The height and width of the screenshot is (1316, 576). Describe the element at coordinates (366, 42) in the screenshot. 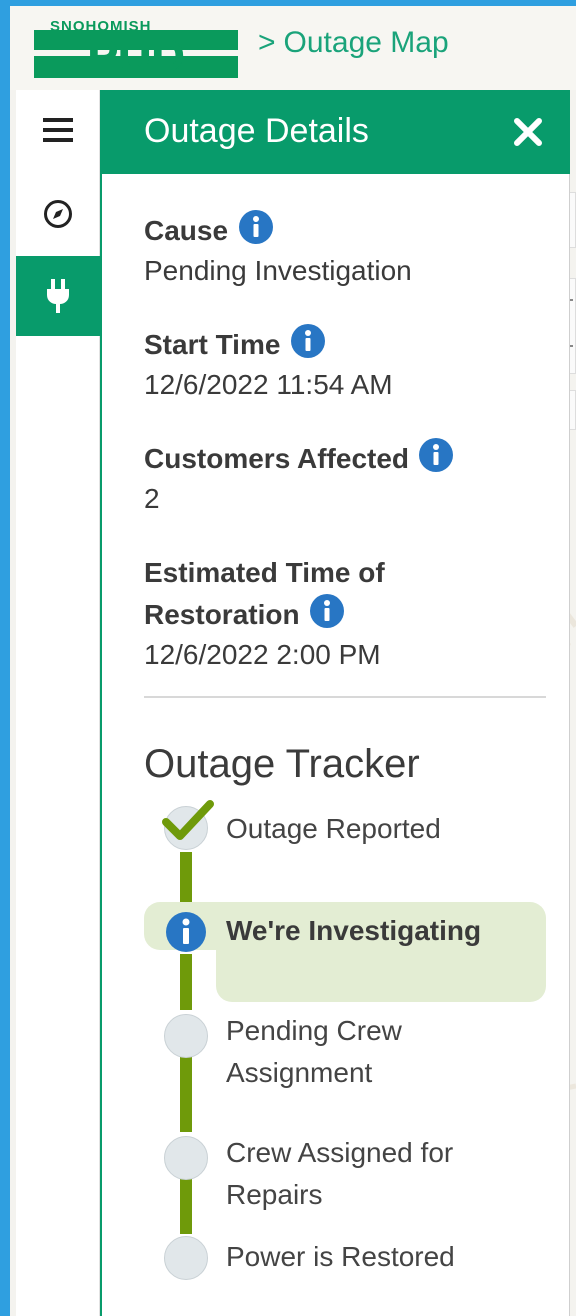

I see `breadcrumb-current-page: Outage Map` at that location.